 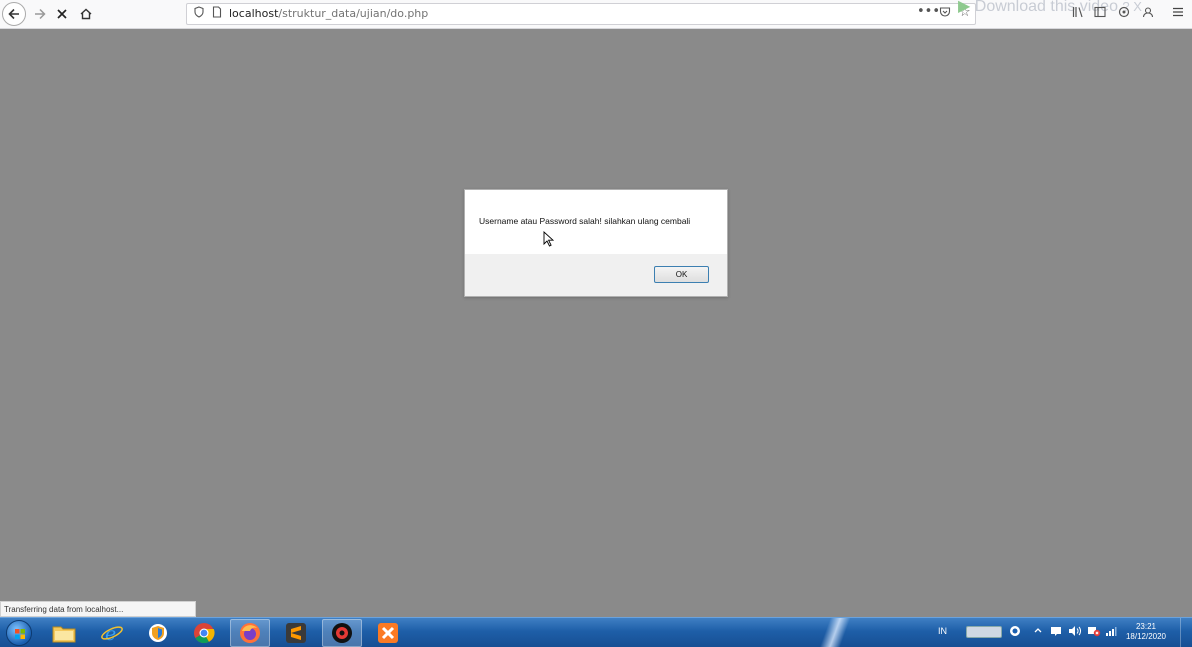 I want to click on shield-icon, so click(x=199, y=13).